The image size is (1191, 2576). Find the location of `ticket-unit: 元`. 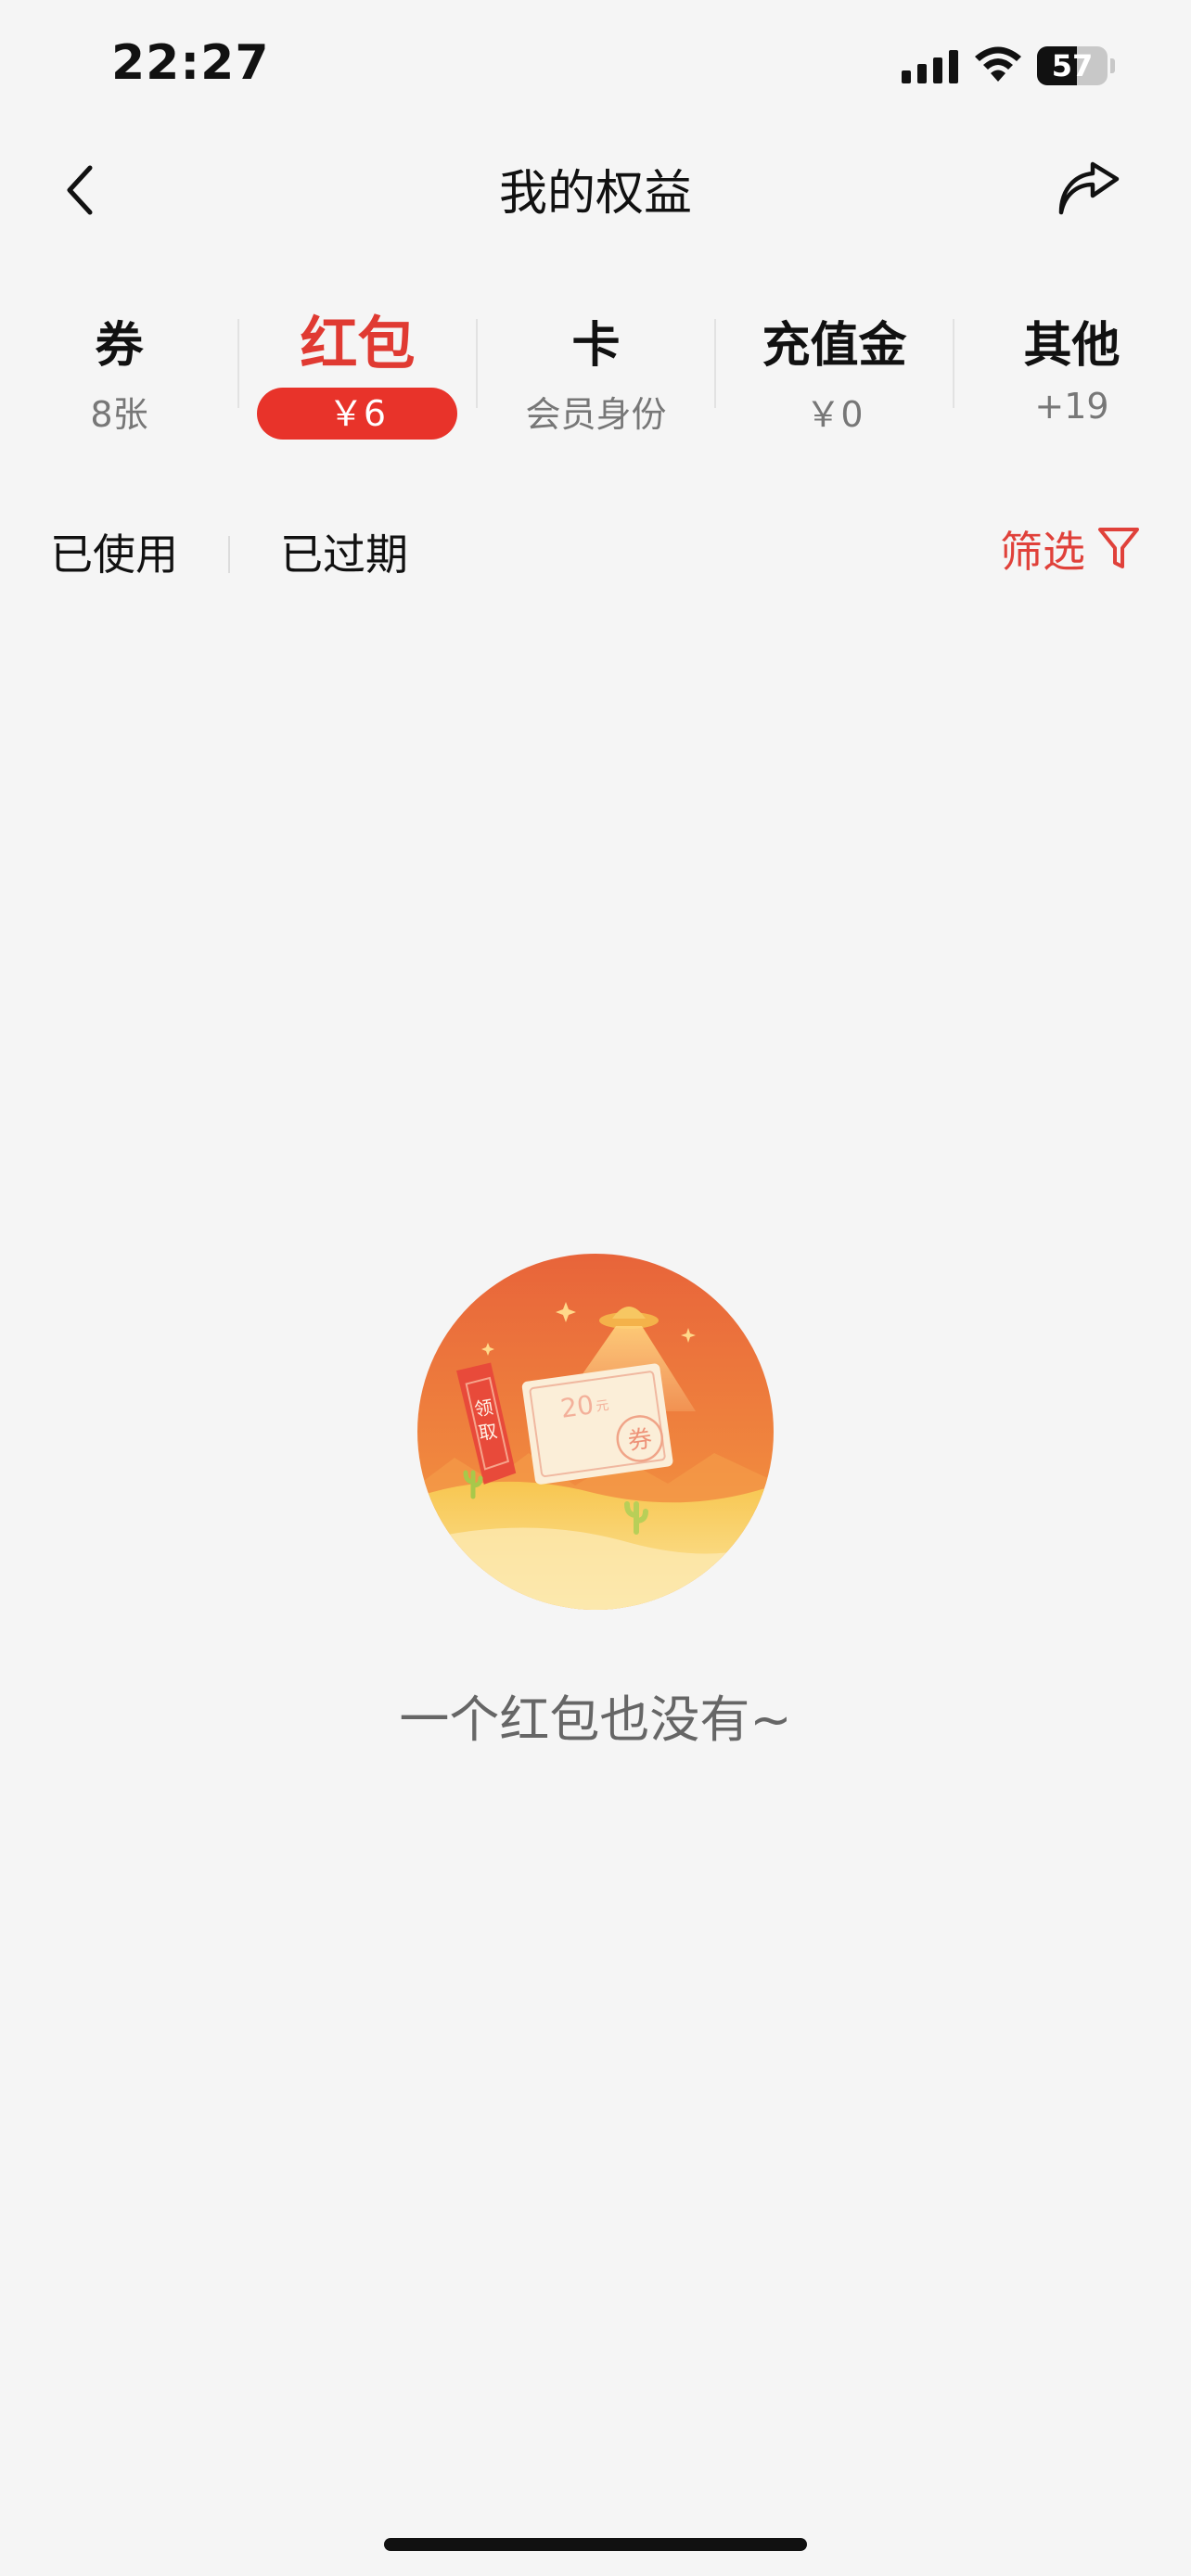

ticket-unit: 元 is located at coordinates (603, 1406).